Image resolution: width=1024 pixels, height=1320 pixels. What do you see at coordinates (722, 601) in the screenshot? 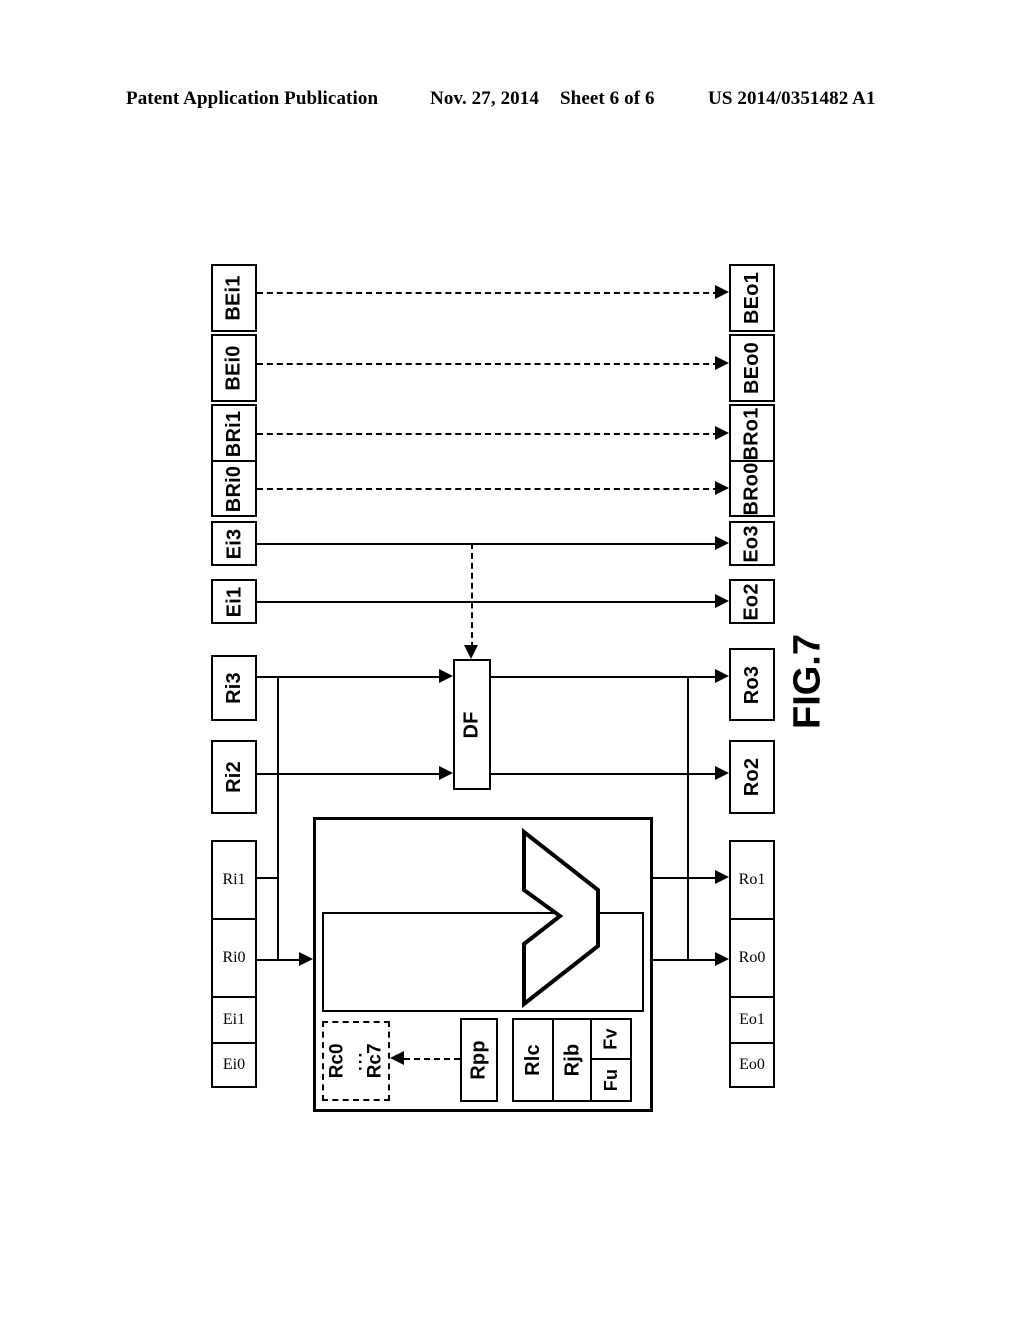
I see `arrowhead-eo2` at bounding box center [722, 601].